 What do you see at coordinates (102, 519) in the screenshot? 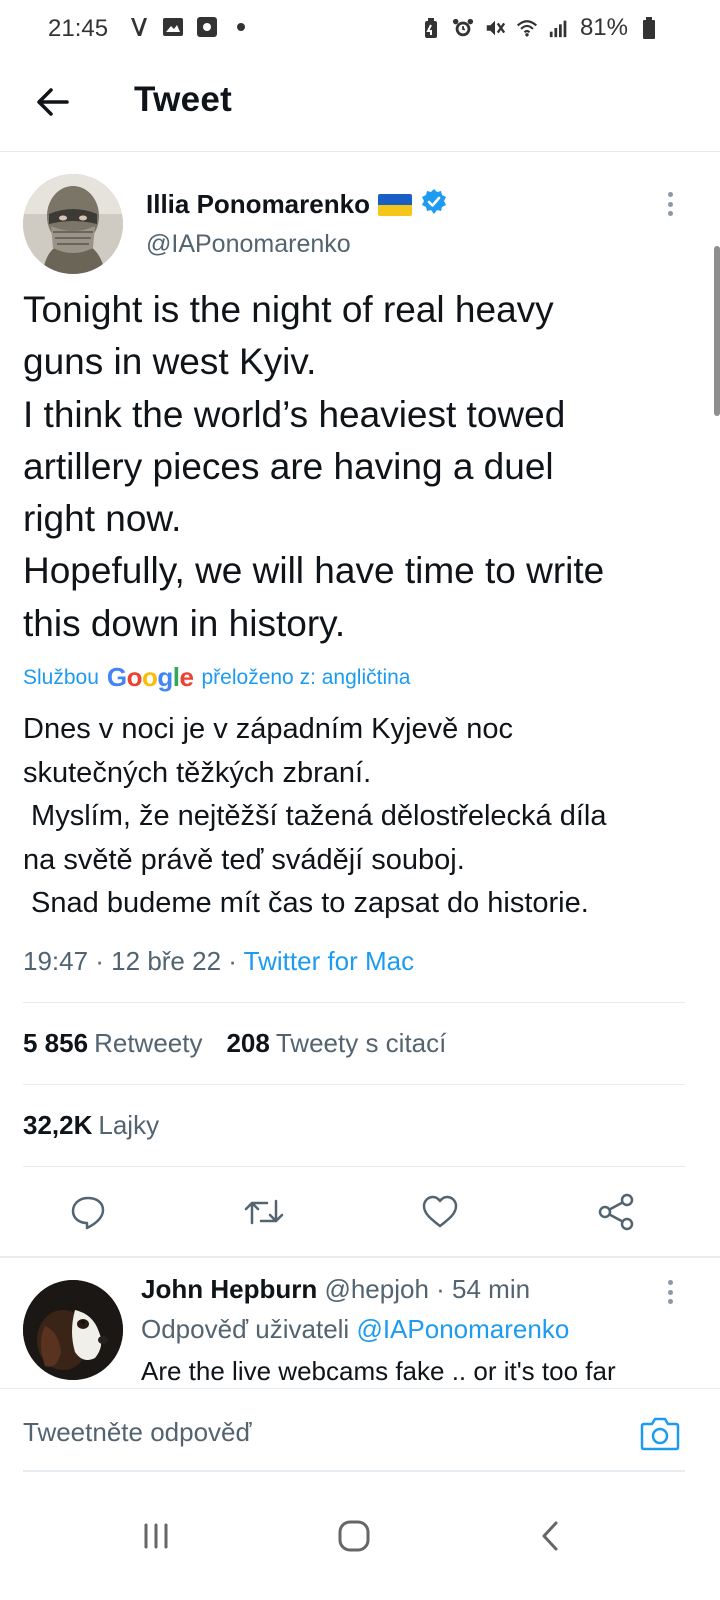
I see `tweet-text-line: right now.` at bounding box center [102, 519].